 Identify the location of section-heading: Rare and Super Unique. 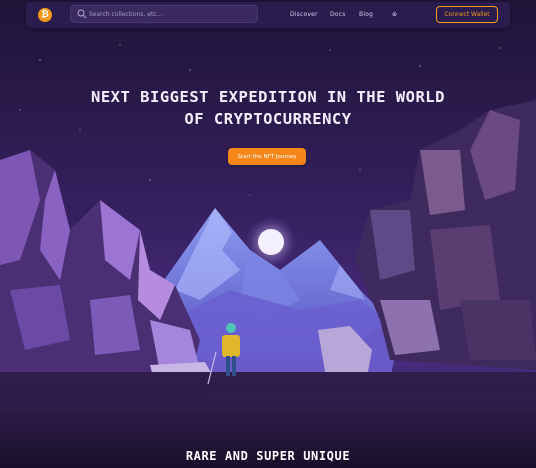
(268, 456).